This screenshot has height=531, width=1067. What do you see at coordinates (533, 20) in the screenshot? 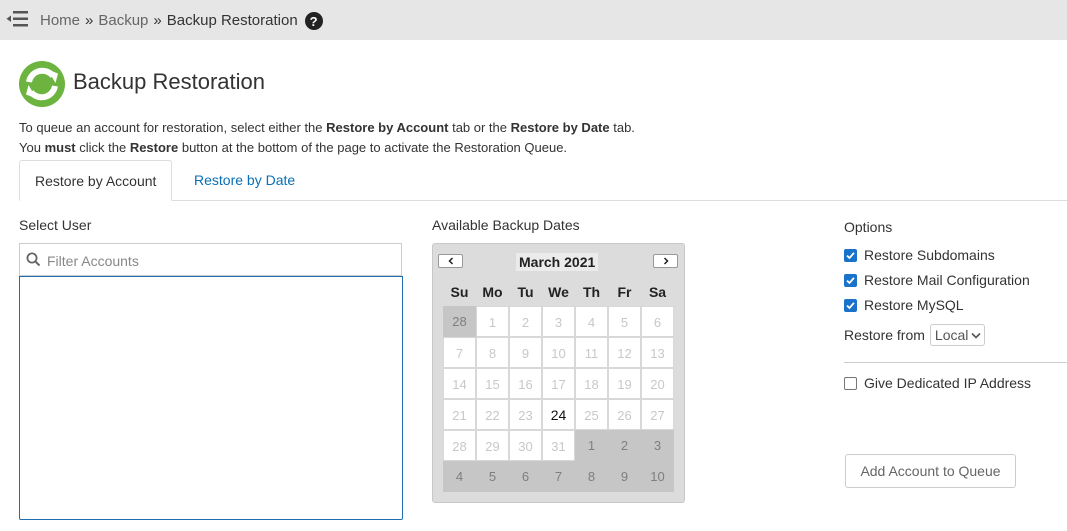
I see `top-bar: Home » Backup » Backup Restoration ?` at bounding box center [533, 20].